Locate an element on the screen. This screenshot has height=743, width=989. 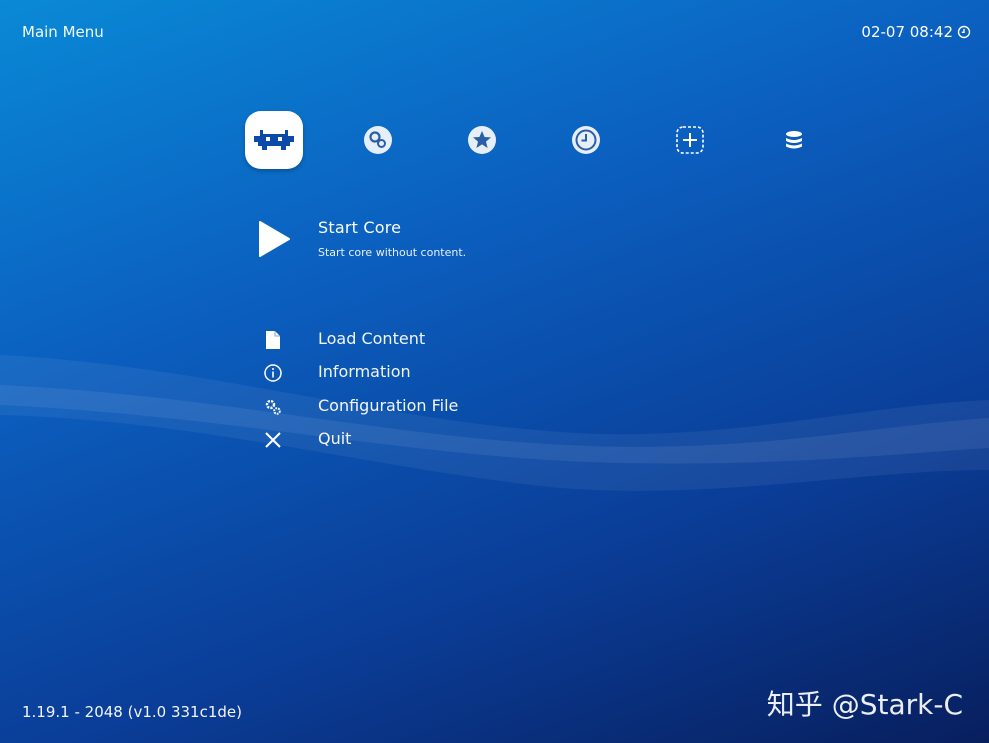
menu-label: Configuration File is located at coordinates (388, 405).